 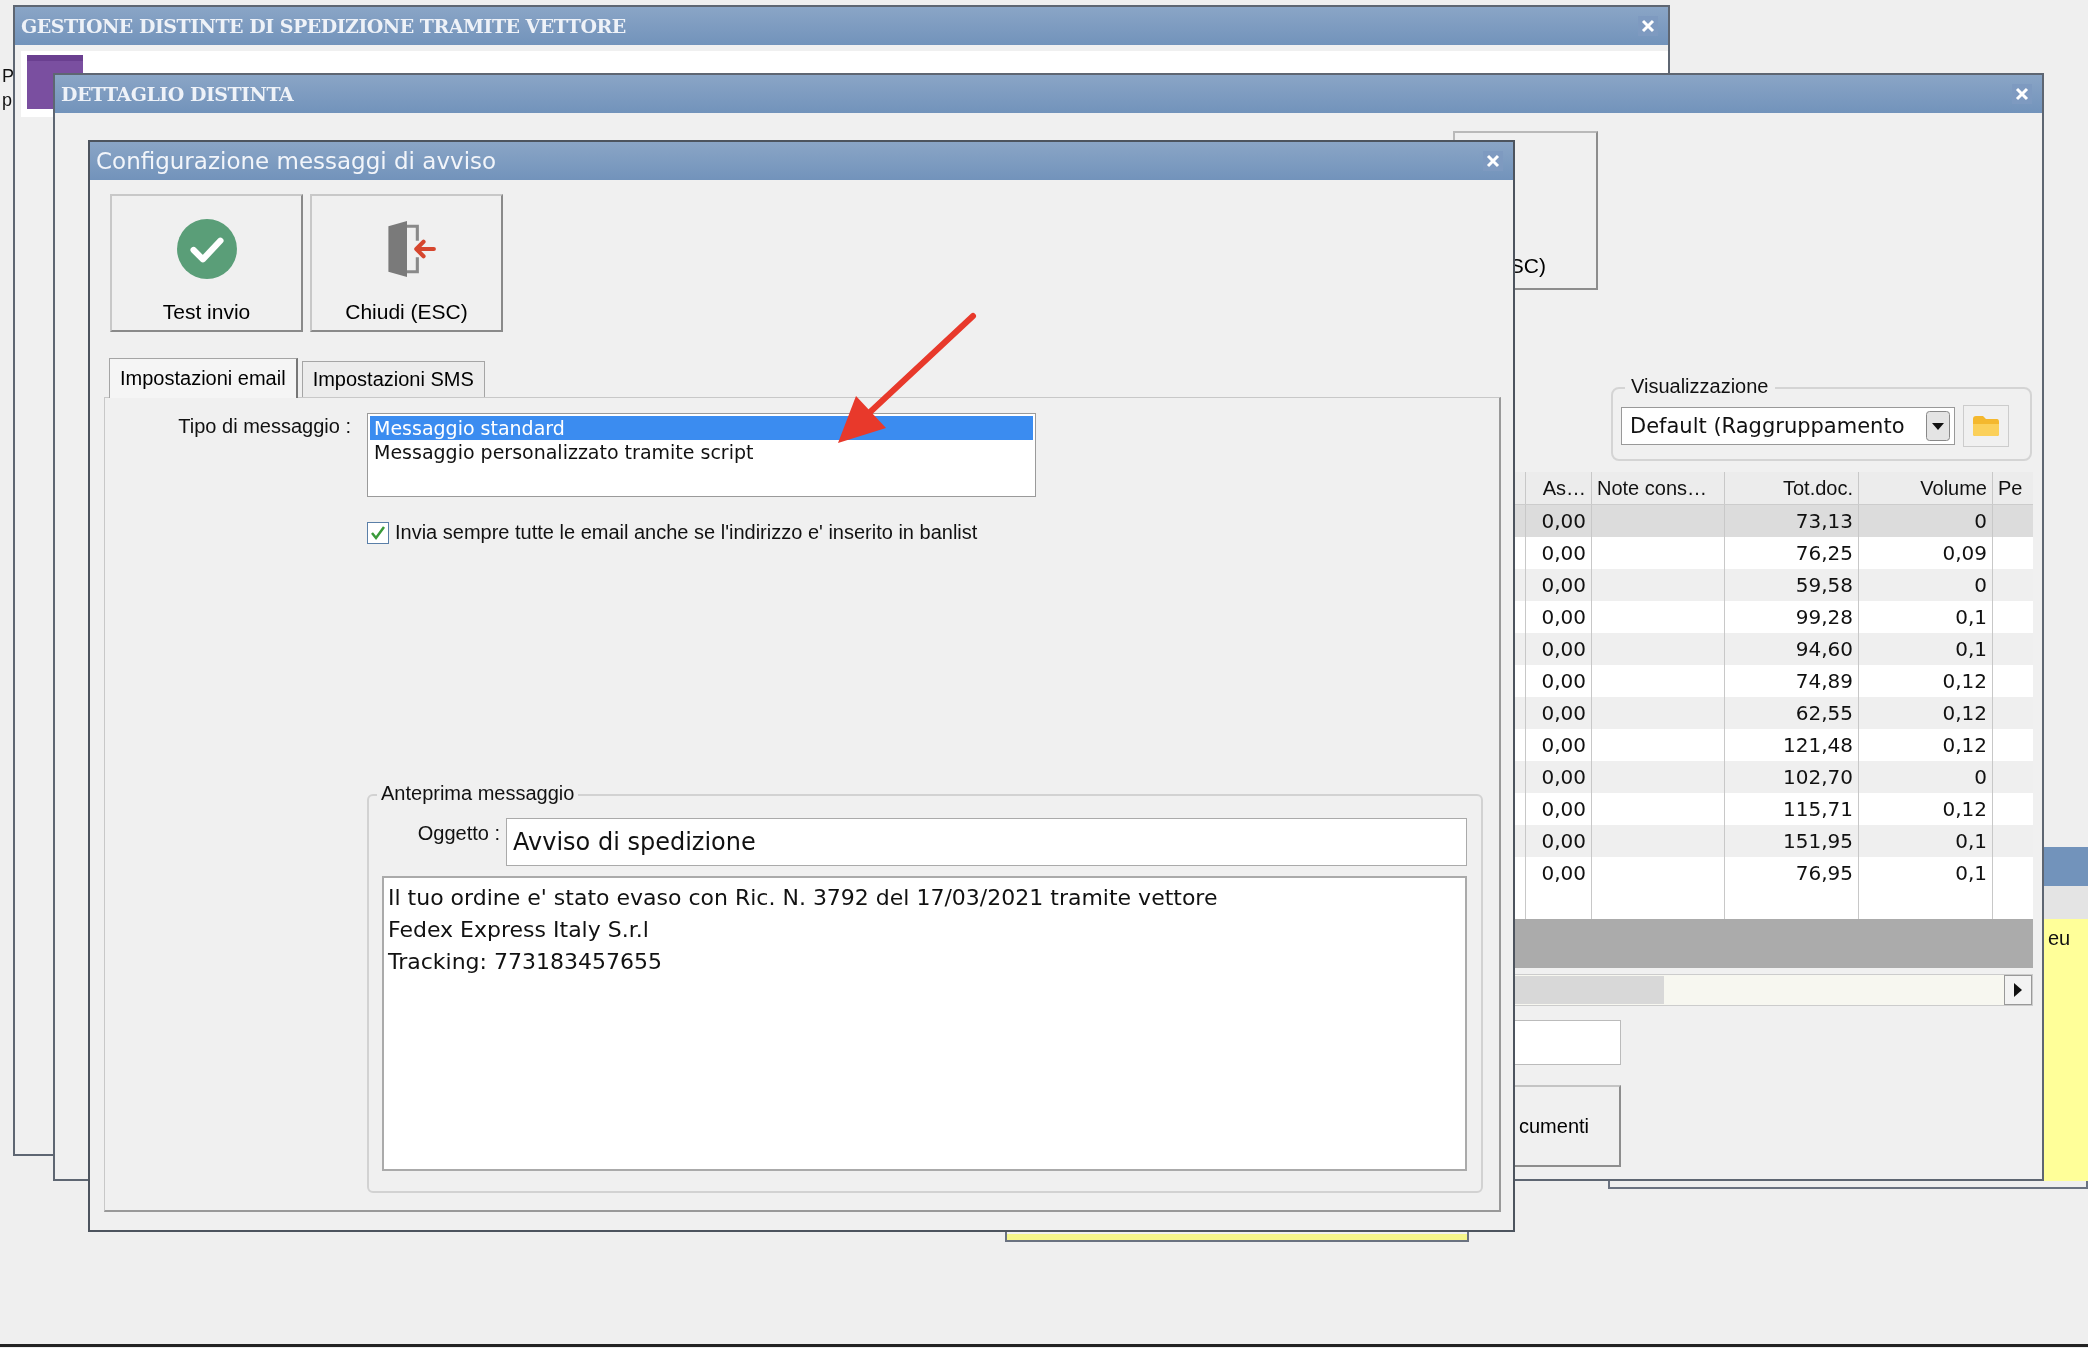 What do you see at coordinates (206, 249) in the screenshot?
I see `checkmark-icon` at bounding box center [206, 249].